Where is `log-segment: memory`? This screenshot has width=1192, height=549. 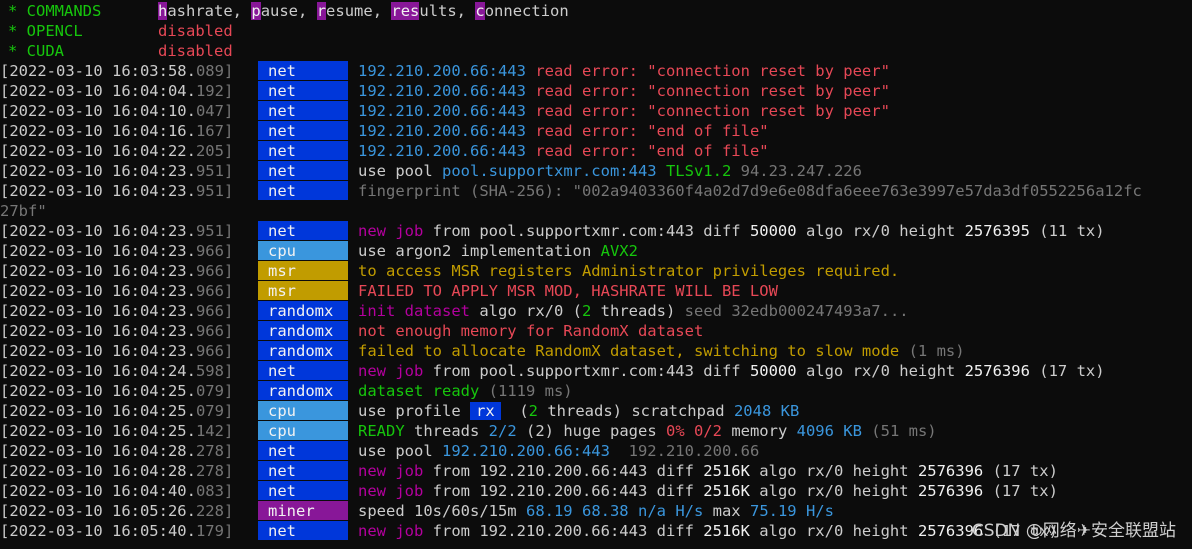
log-segment: memory is located at coordinates (759, 431).